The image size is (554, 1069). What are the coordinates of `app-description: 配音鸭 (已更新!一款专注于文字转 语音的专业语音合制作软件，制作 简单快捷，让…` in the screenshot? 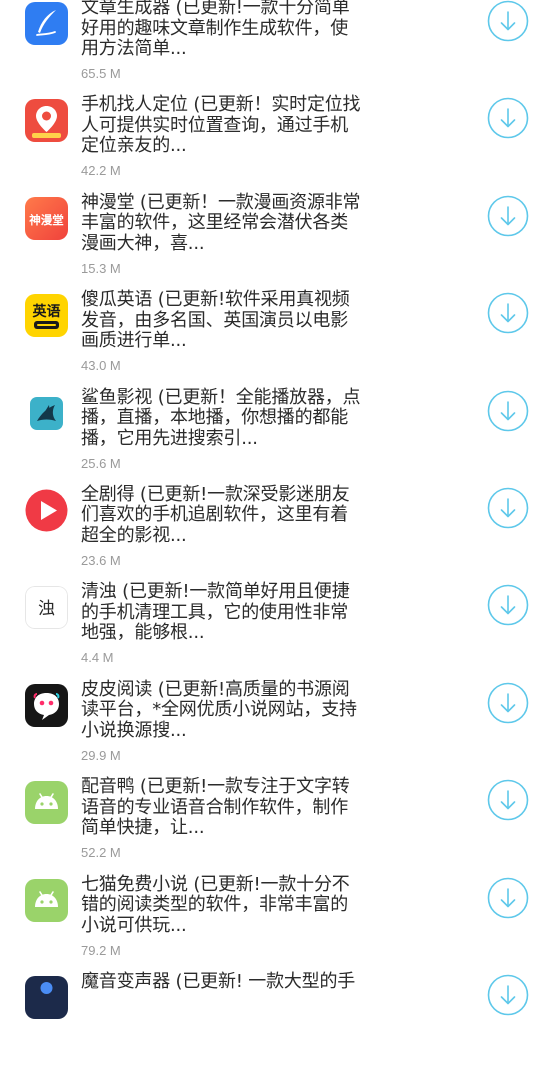 It's located at (215, 807).